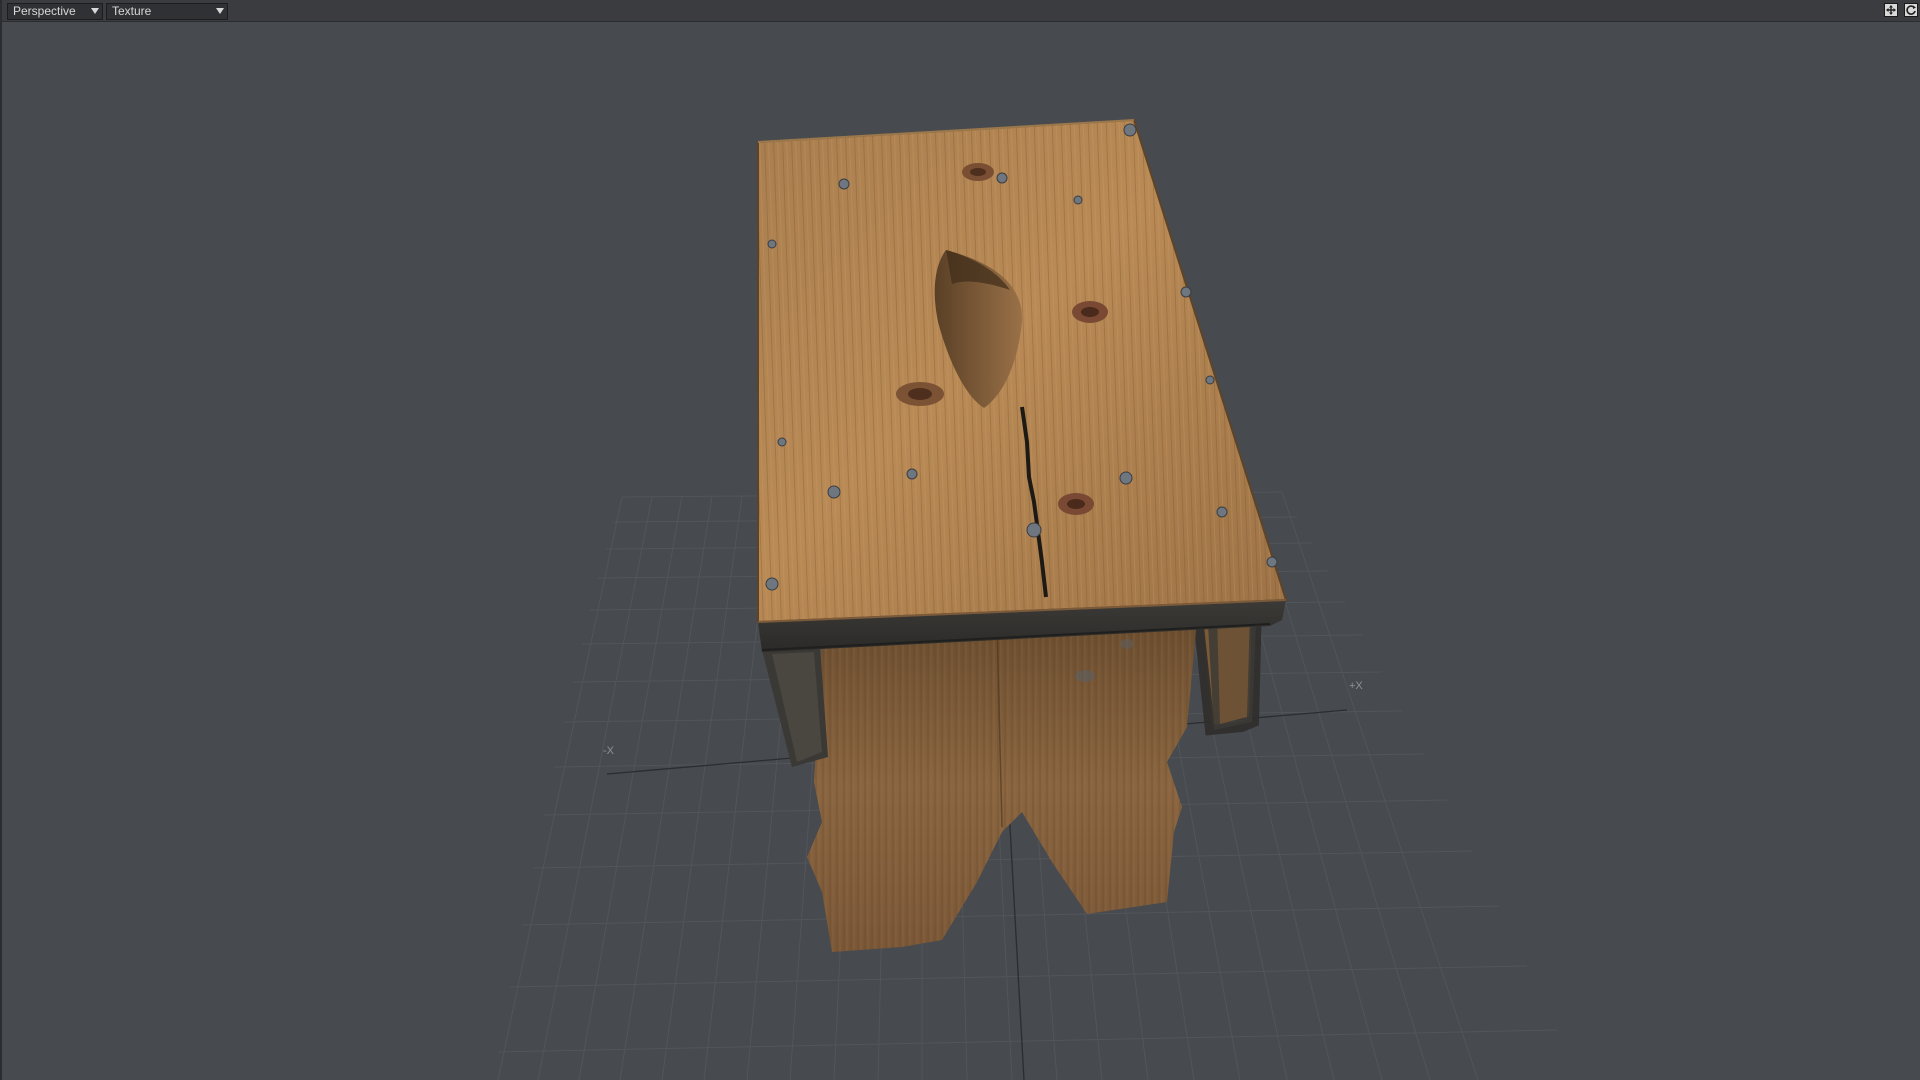 The image size is (1920, 1080). I want to click on positive-x-axis-label: +X, so click(1356, 686).